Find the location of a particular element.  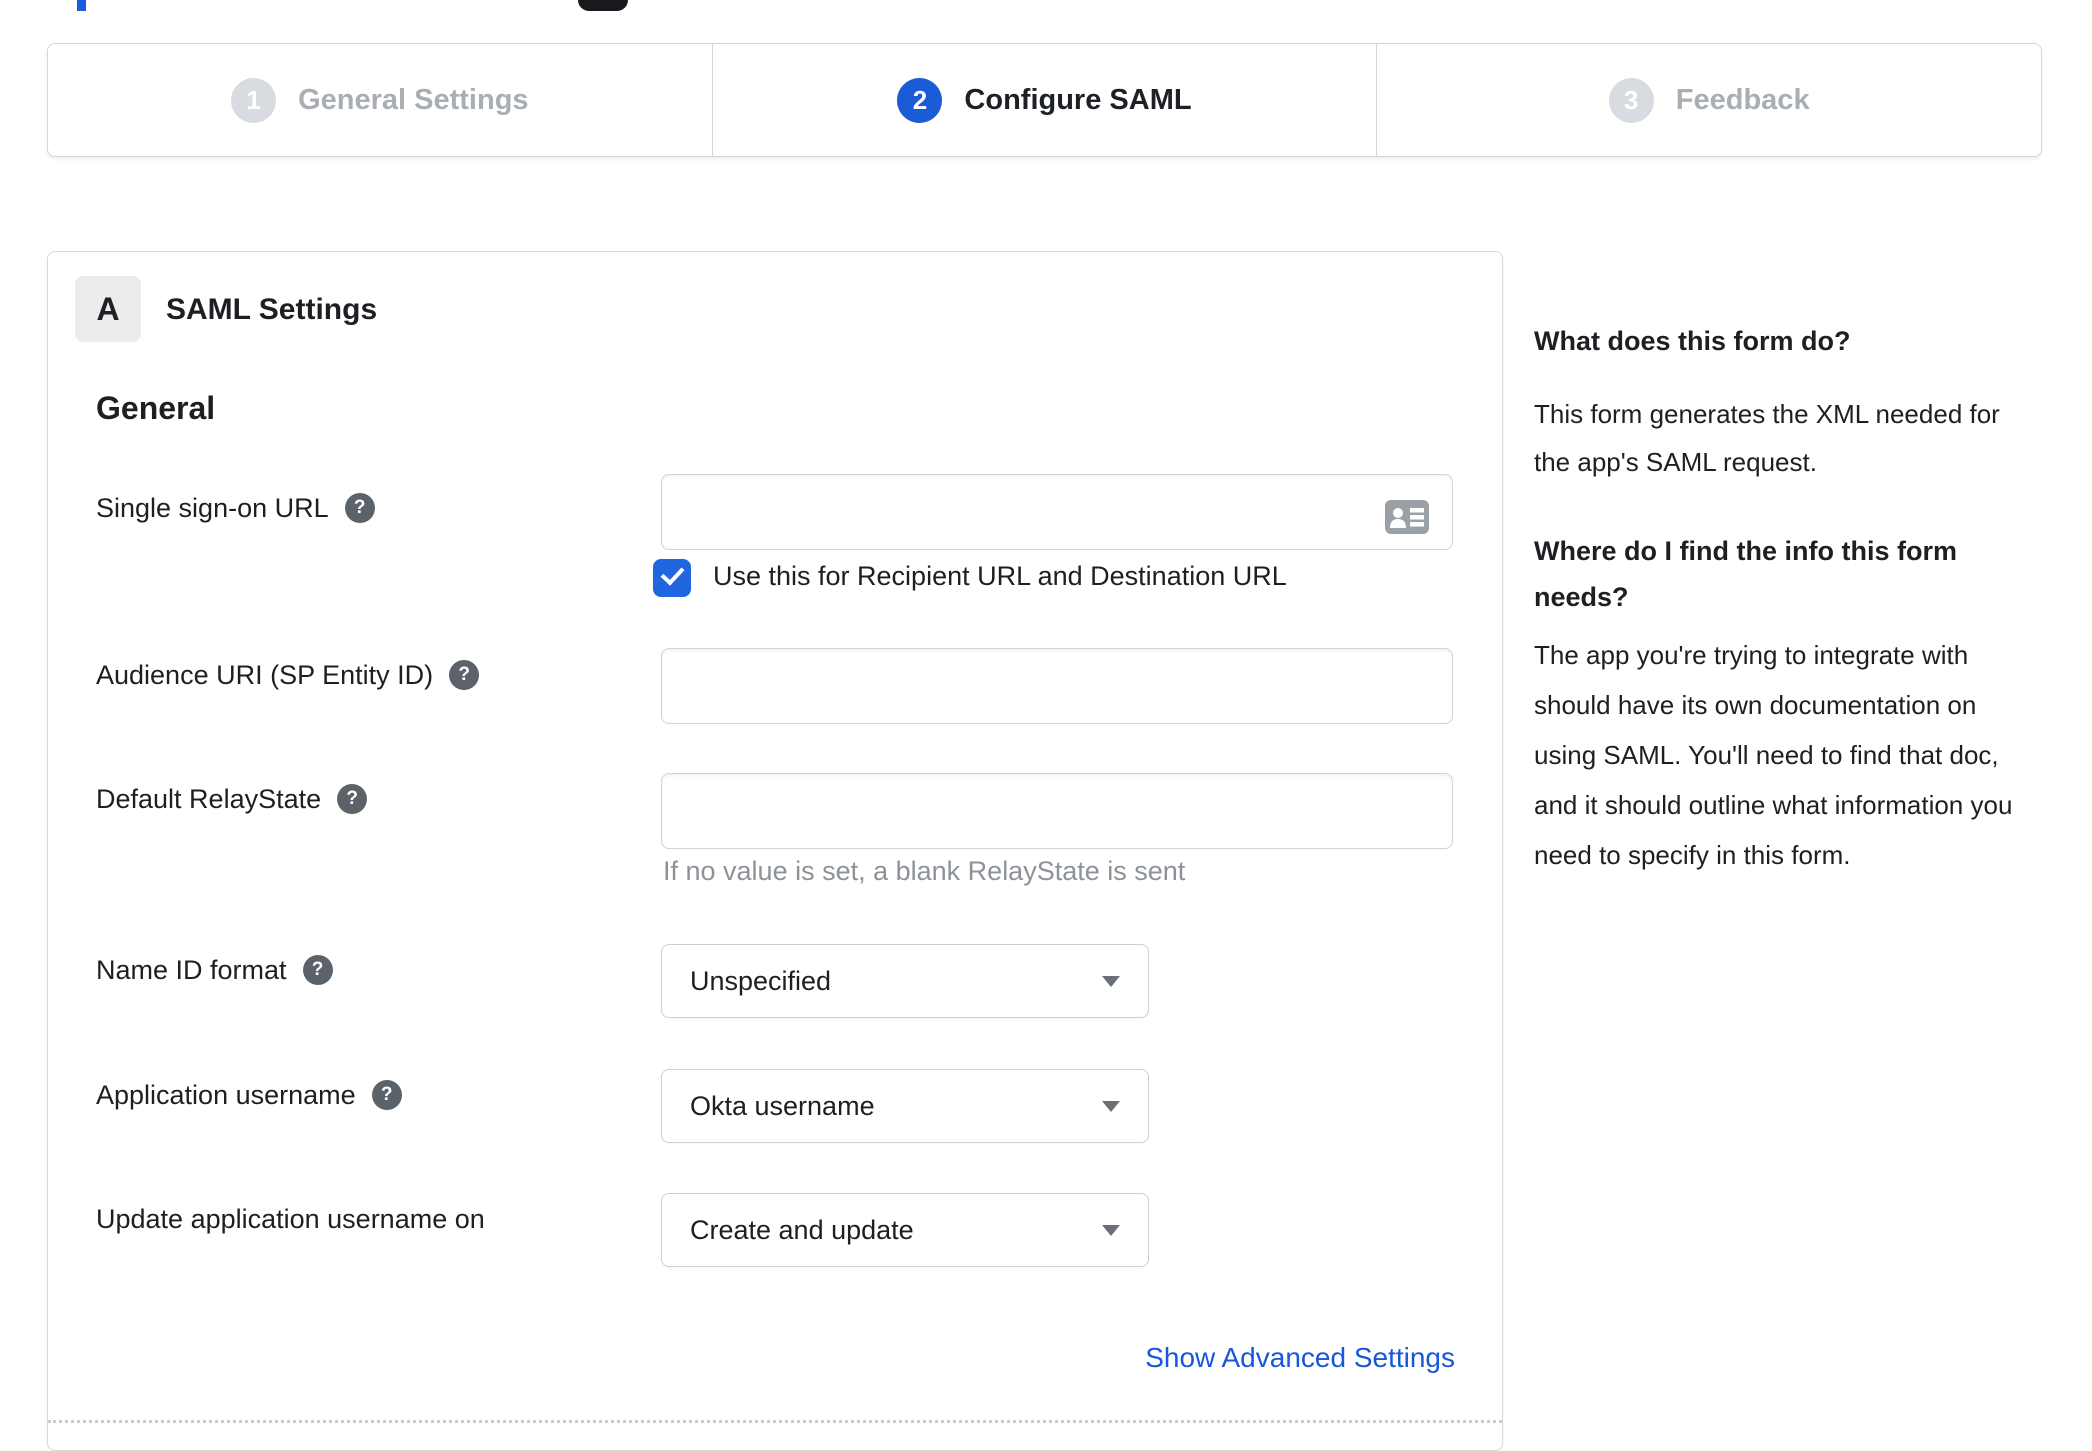

section-title: SAML Settings is located at coordinates (272, 309).